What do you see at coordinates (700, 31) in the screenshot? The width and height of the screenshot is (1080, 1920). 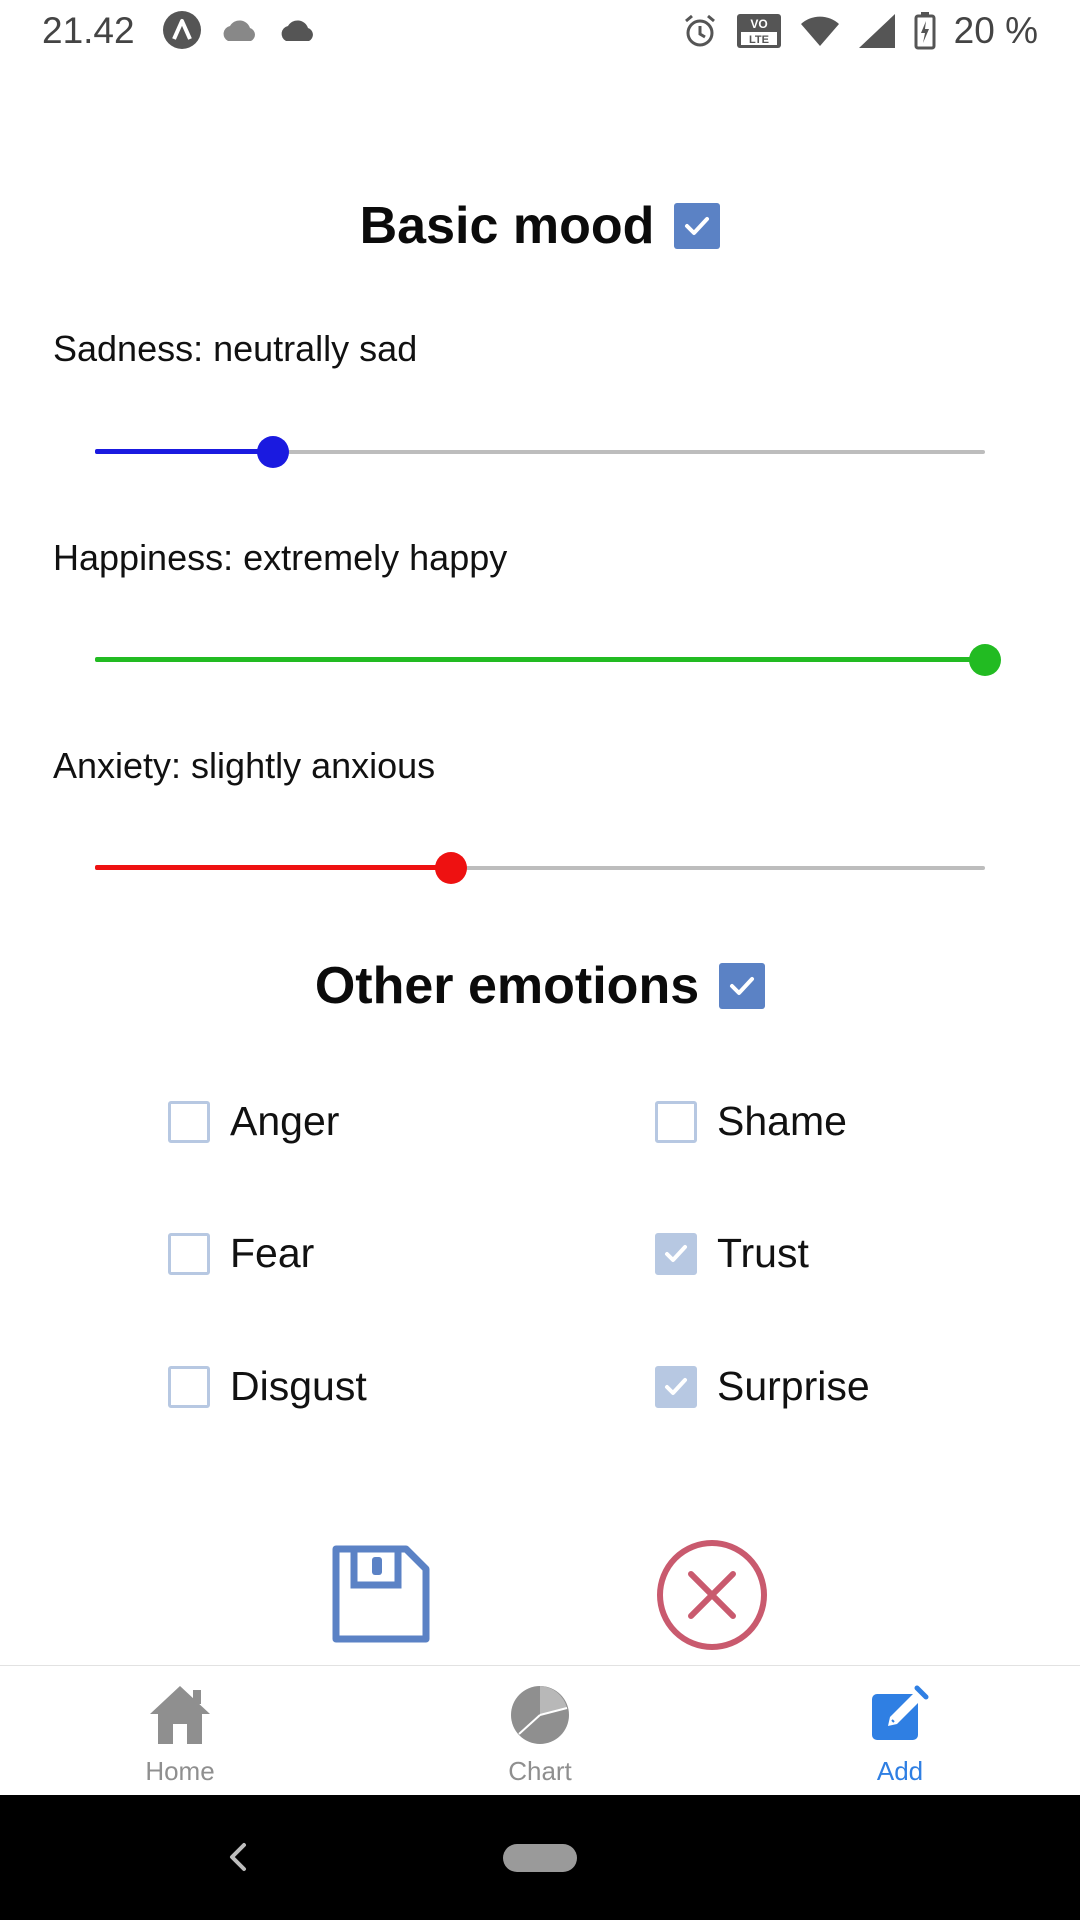 I see `alarm-icon` at bounding box center [700, 31].